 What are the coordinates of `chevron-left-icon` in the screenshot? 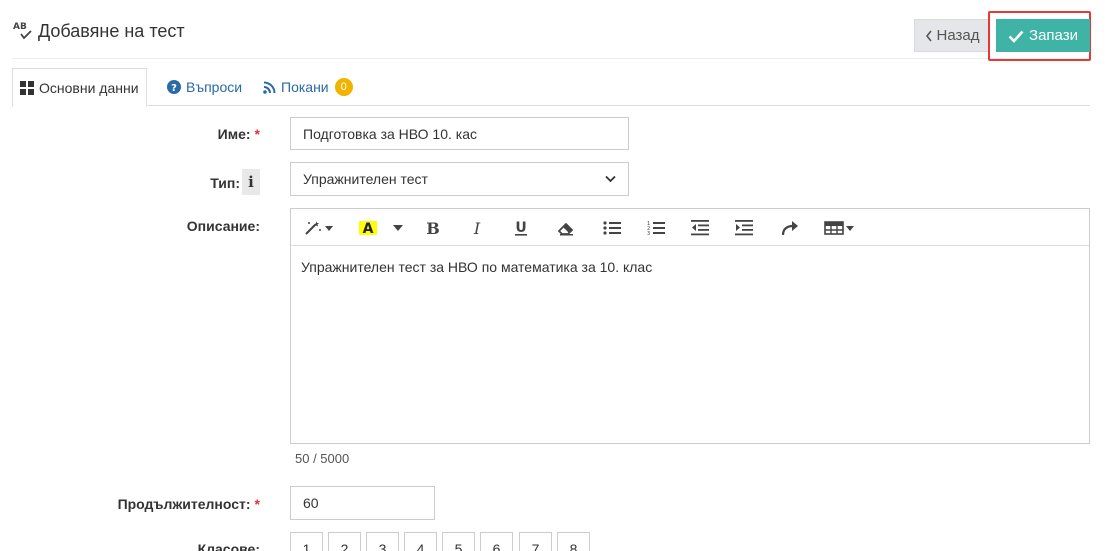 It's located at (928, 35).